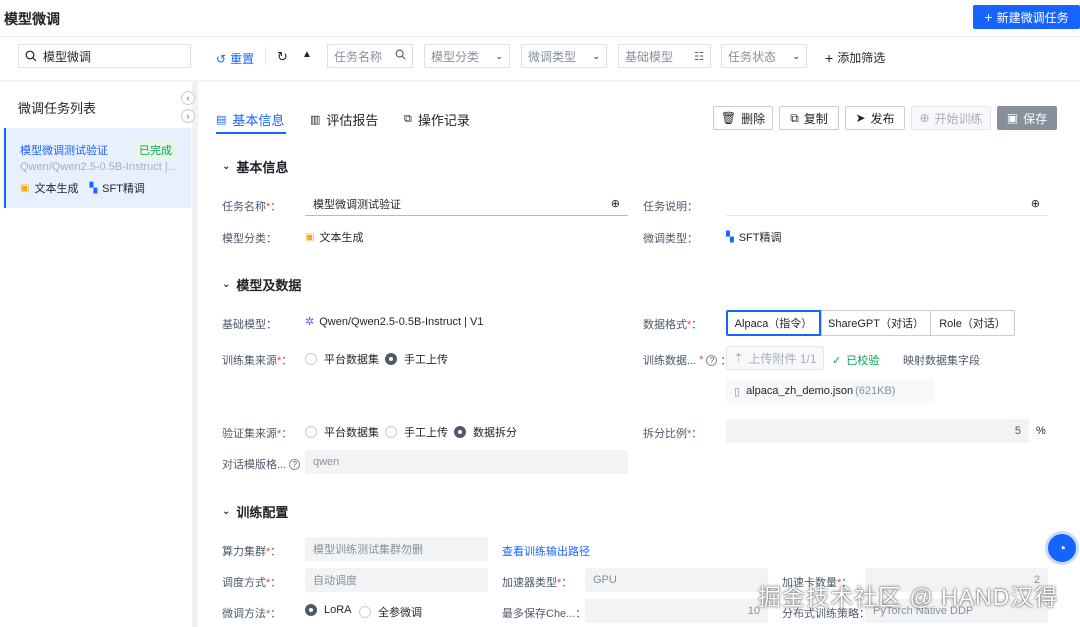 The width and height of the screenshot is (1080, 627). I want to click on delete-label: 删除, so click(753, 118).